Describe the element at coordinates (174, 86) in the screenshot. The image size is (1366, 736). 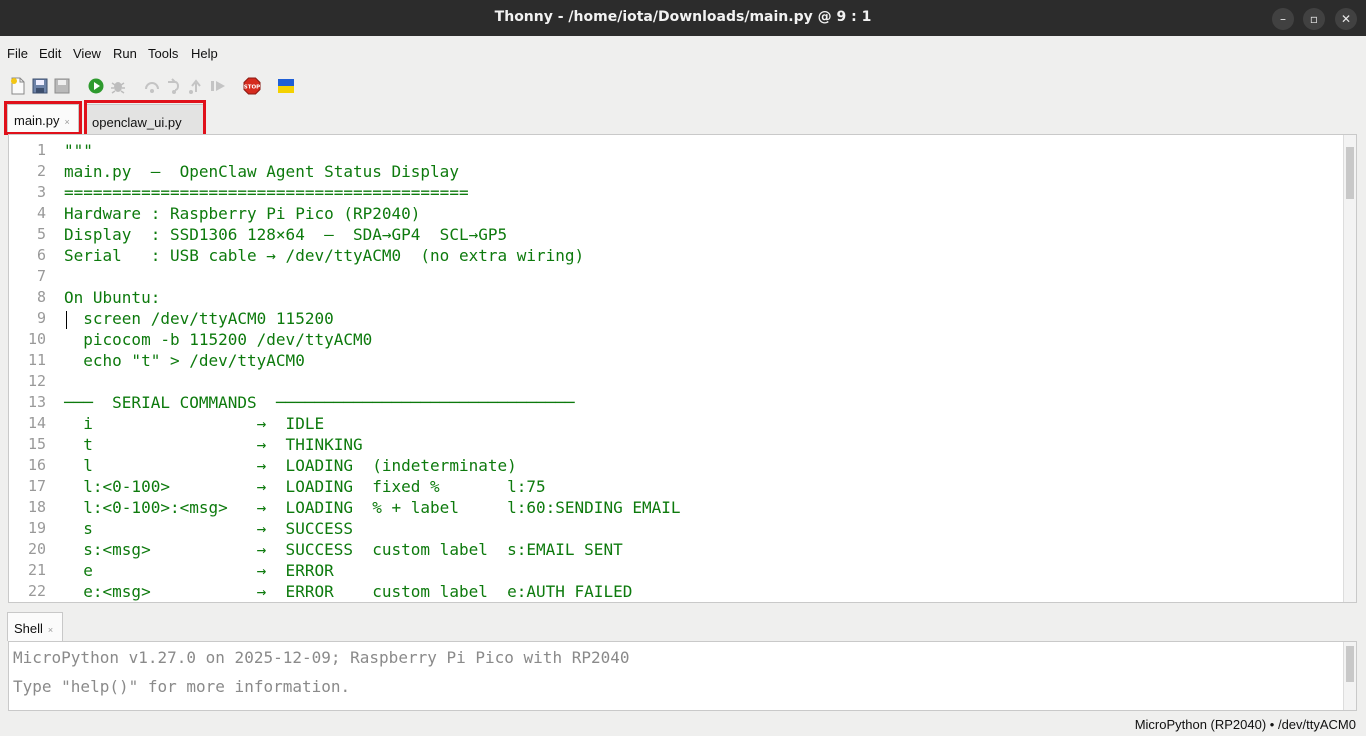
I see `step-into-icon` at that location.